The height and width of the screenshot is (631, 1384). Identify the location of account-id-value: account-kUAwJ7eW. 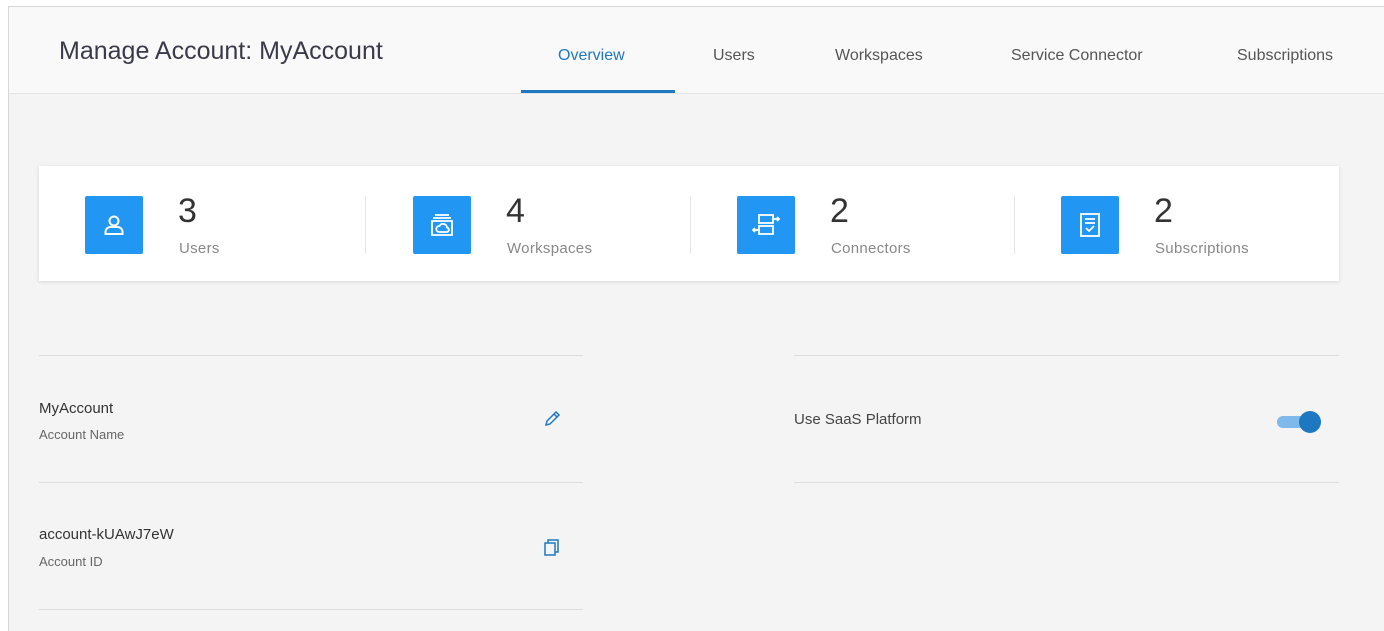
(106, 534).